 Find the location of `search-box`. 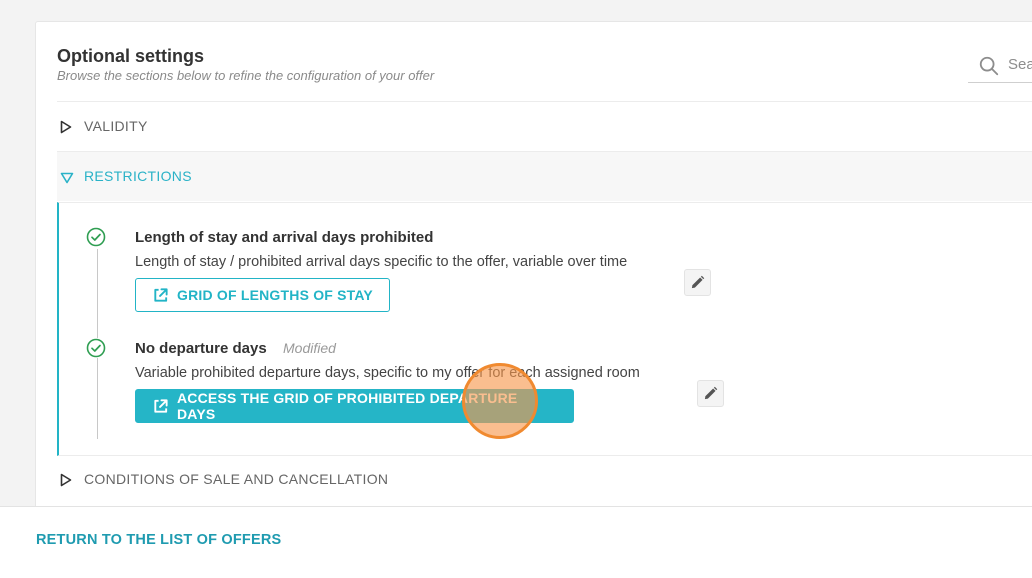

search-box is located at coordinates (1000, 67).